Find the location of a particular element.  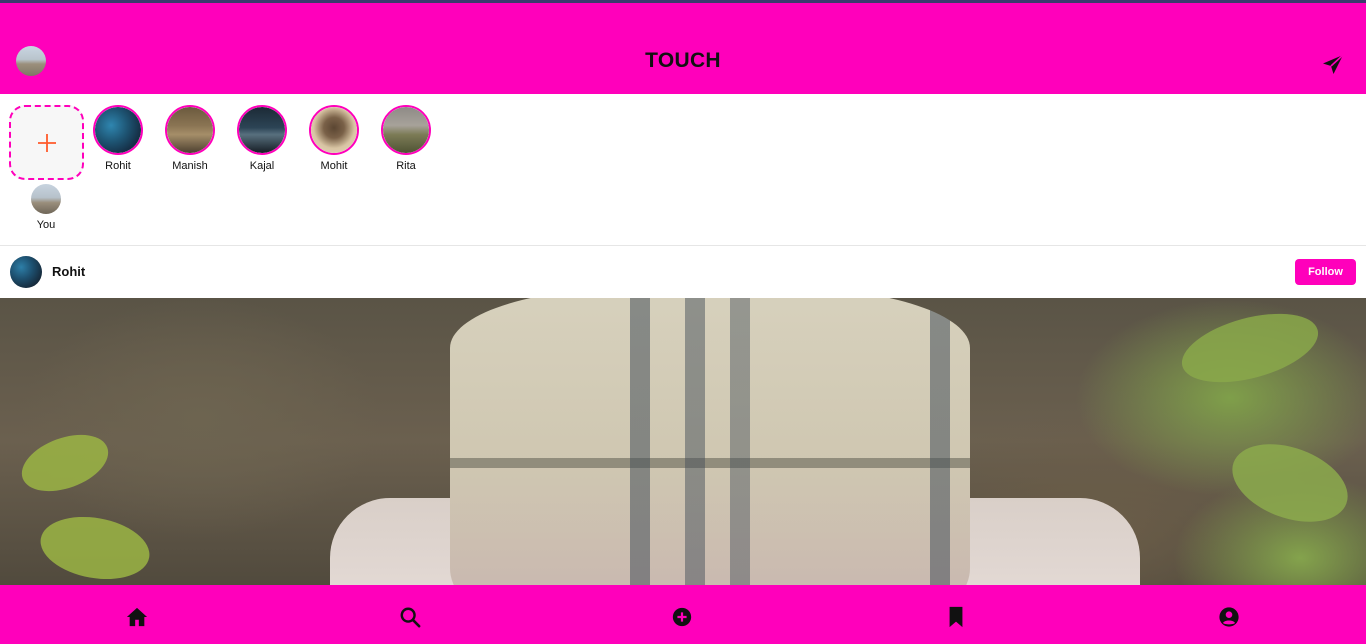

add-story-button is located at coordinates (46, 142).